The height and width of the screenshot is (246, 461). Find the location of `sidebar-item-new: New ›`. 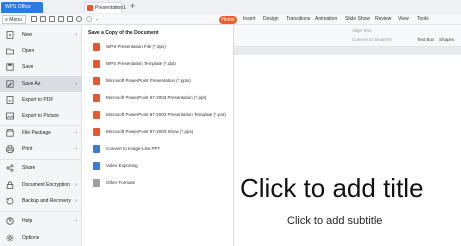

sidebar-item-new: New › is located at coordinates (41, 35).